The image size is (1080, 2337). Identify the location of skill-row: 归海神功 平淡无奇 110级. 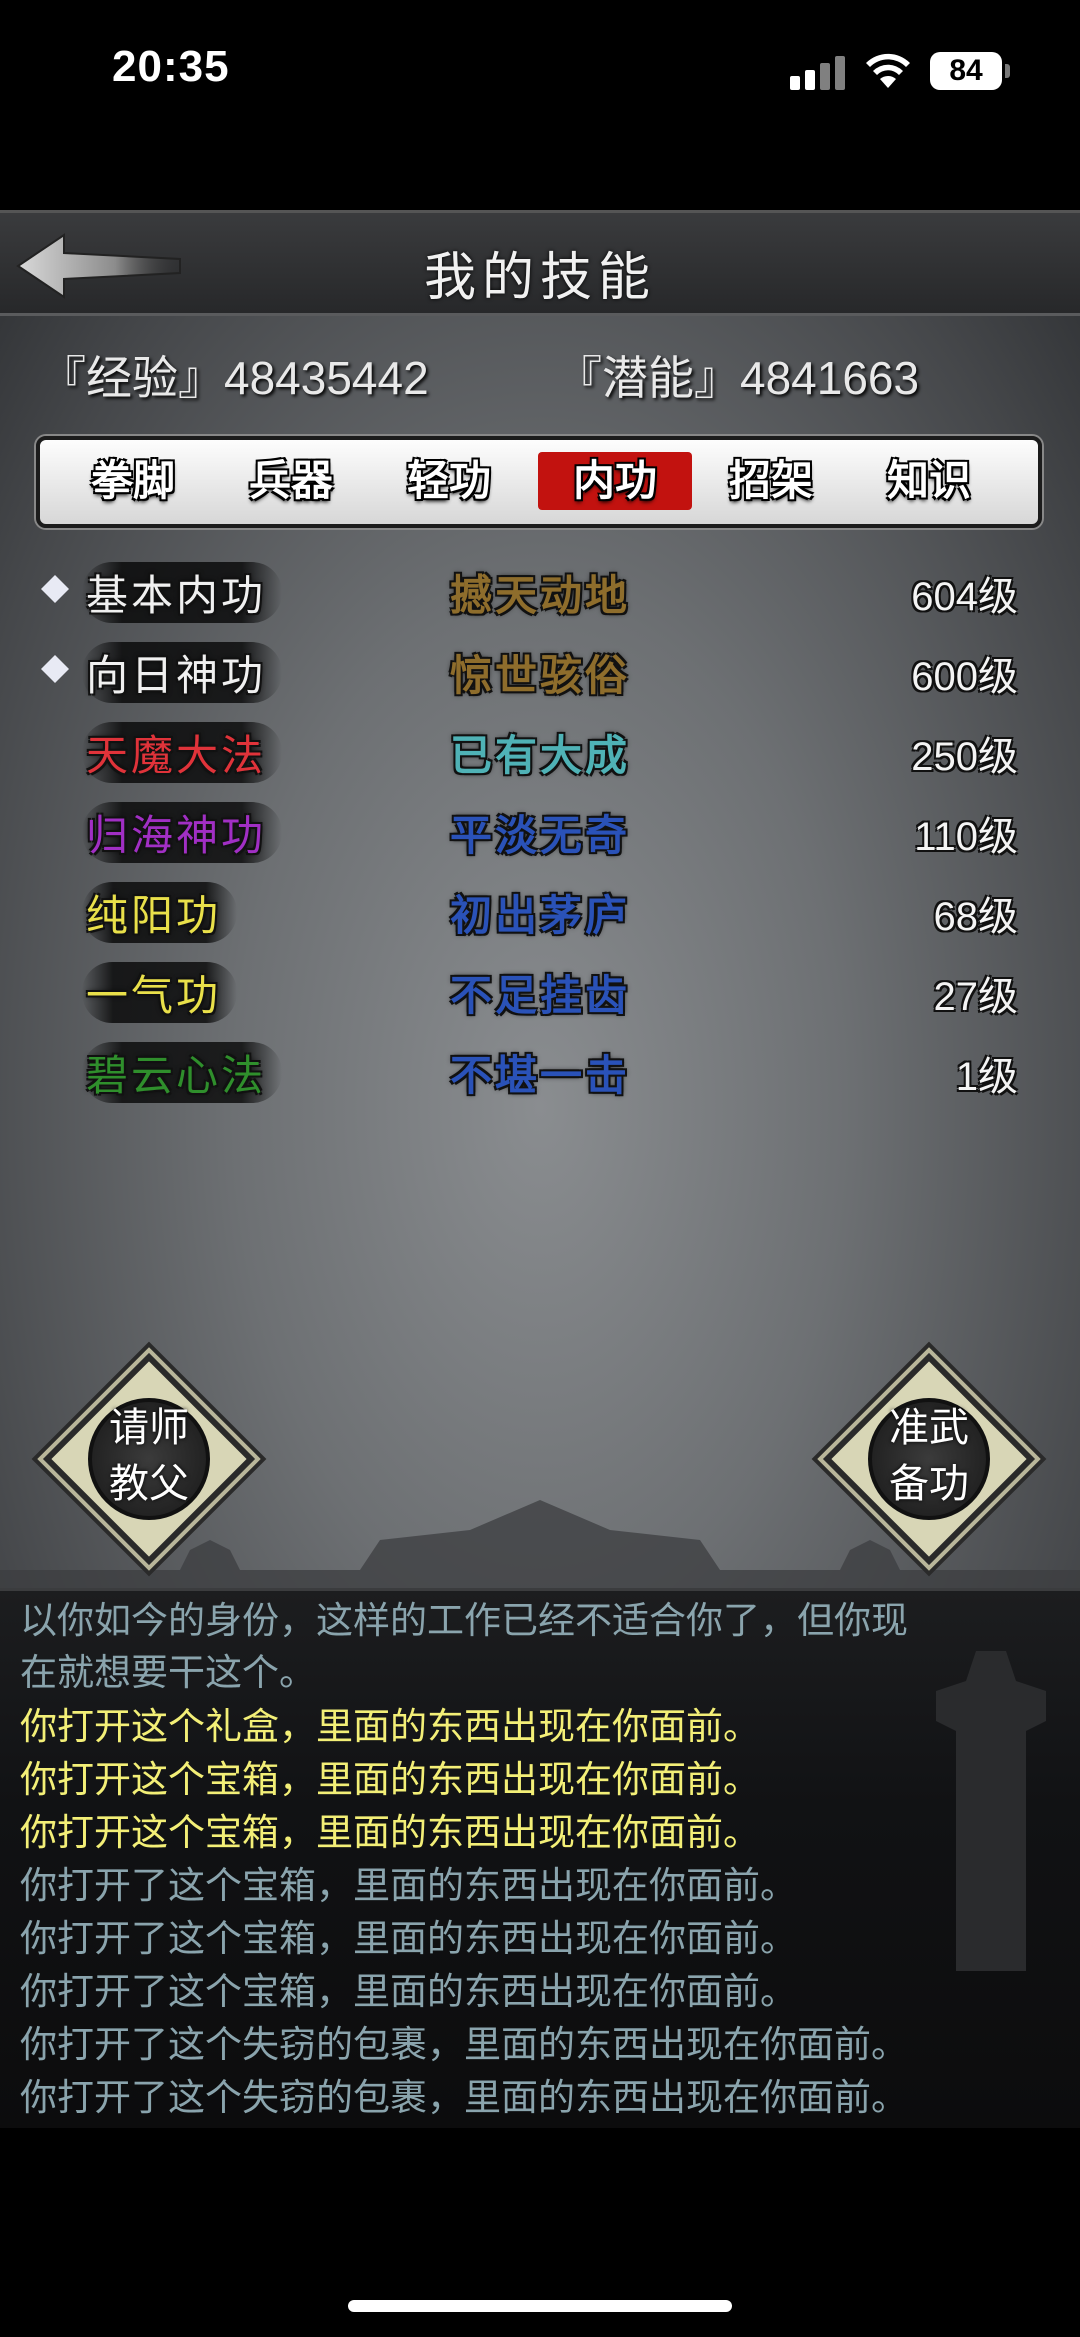
(540, 831).